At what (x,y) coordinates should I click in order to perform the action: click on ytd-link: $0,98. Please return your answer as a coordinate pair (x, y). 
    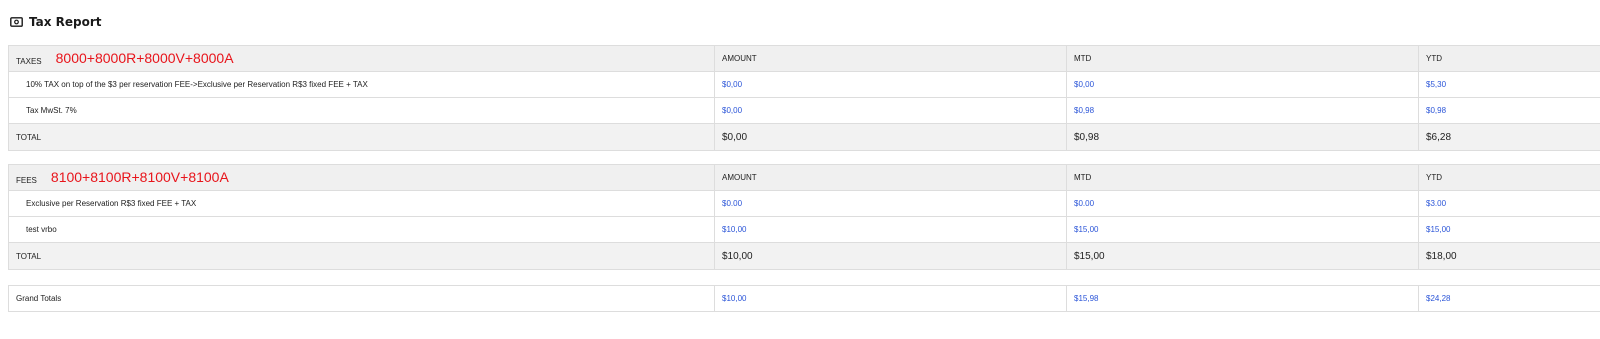
    Looking at the image, I should click on (1436, 110).